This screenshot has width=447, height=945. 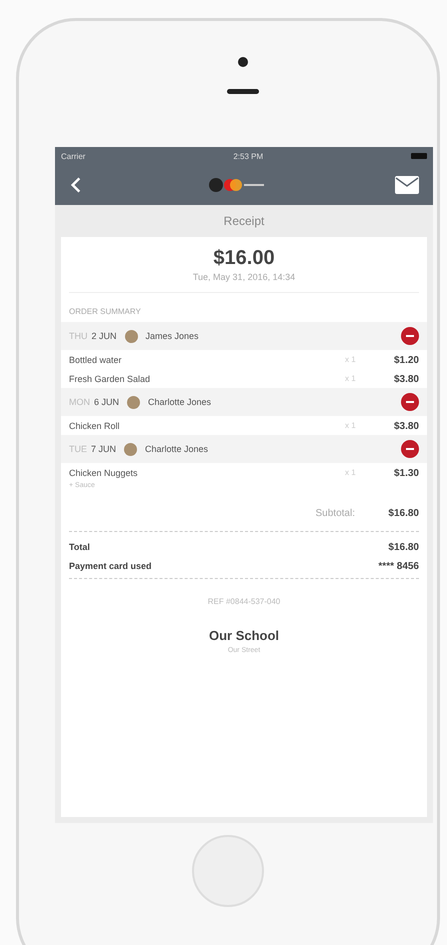 What do you see at coordinates (110, 566) in the screenshot?
I see `total-label: Payment card used` at bounding box center [110, 566].